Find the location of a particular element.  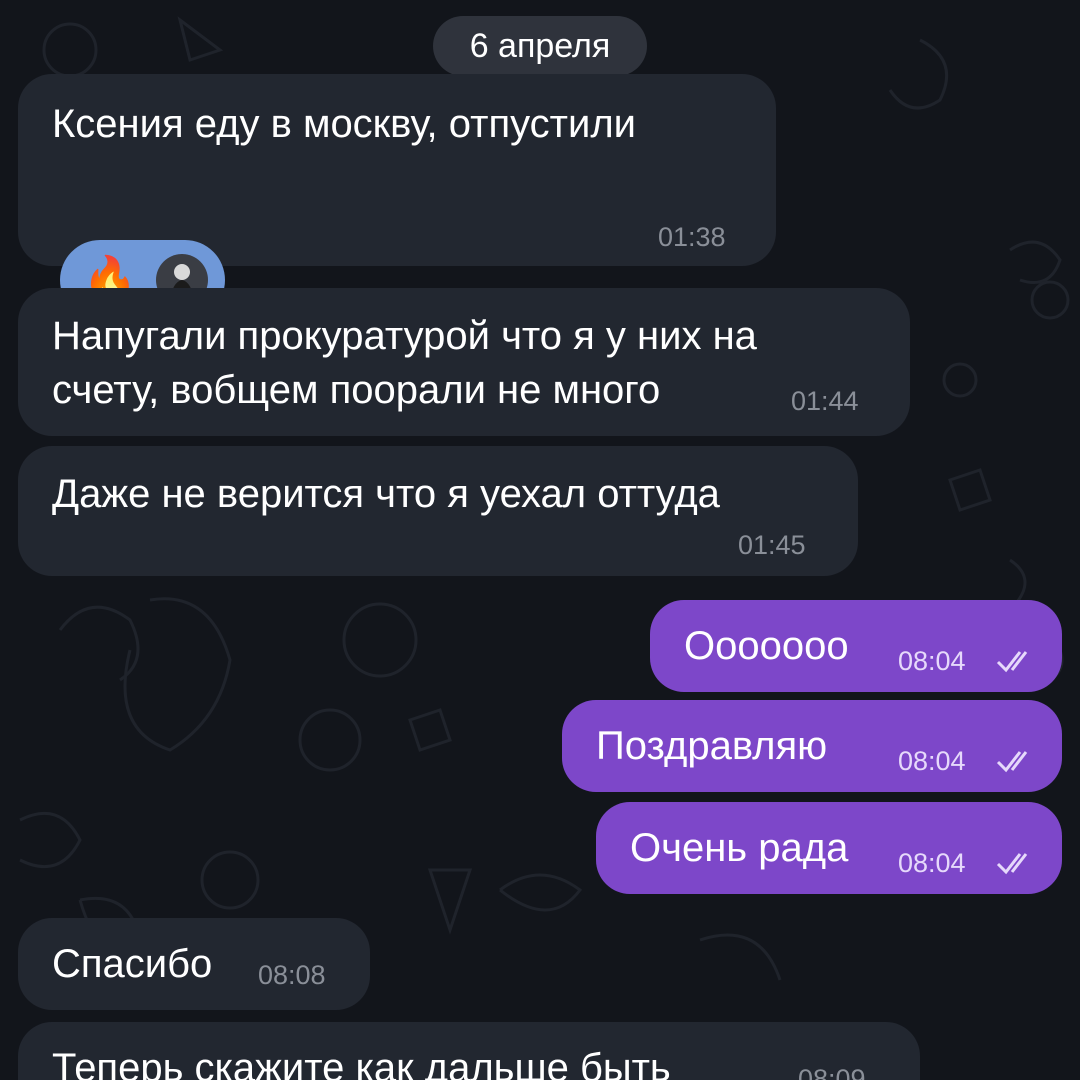

message-time: 08:08 is located at coordinates (292, 975).